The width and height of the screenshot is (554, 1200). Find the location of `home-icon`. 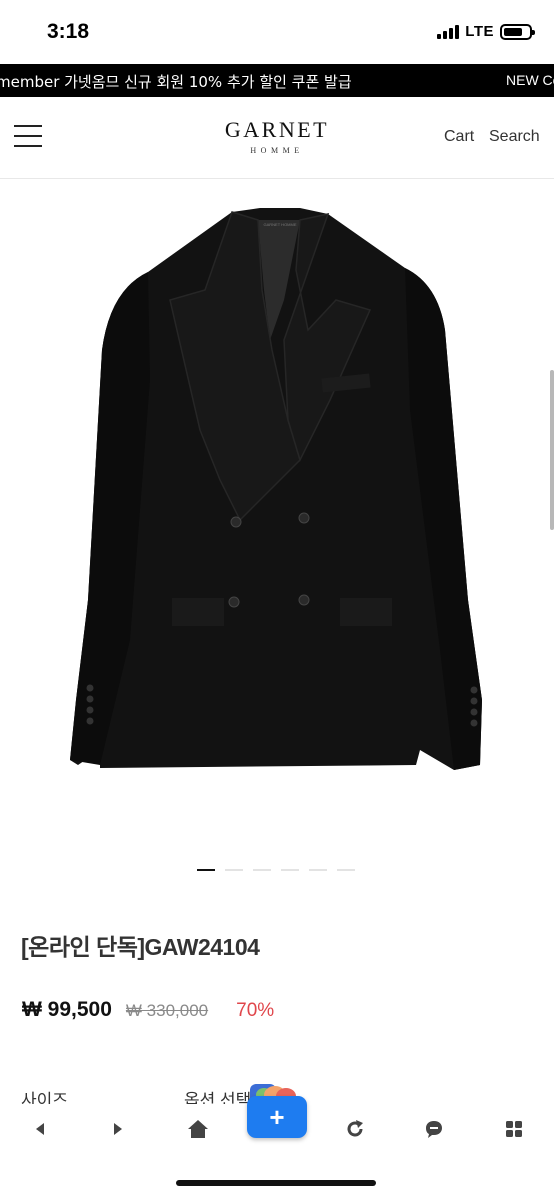

home-icon is located at coordinates (198, 1129).